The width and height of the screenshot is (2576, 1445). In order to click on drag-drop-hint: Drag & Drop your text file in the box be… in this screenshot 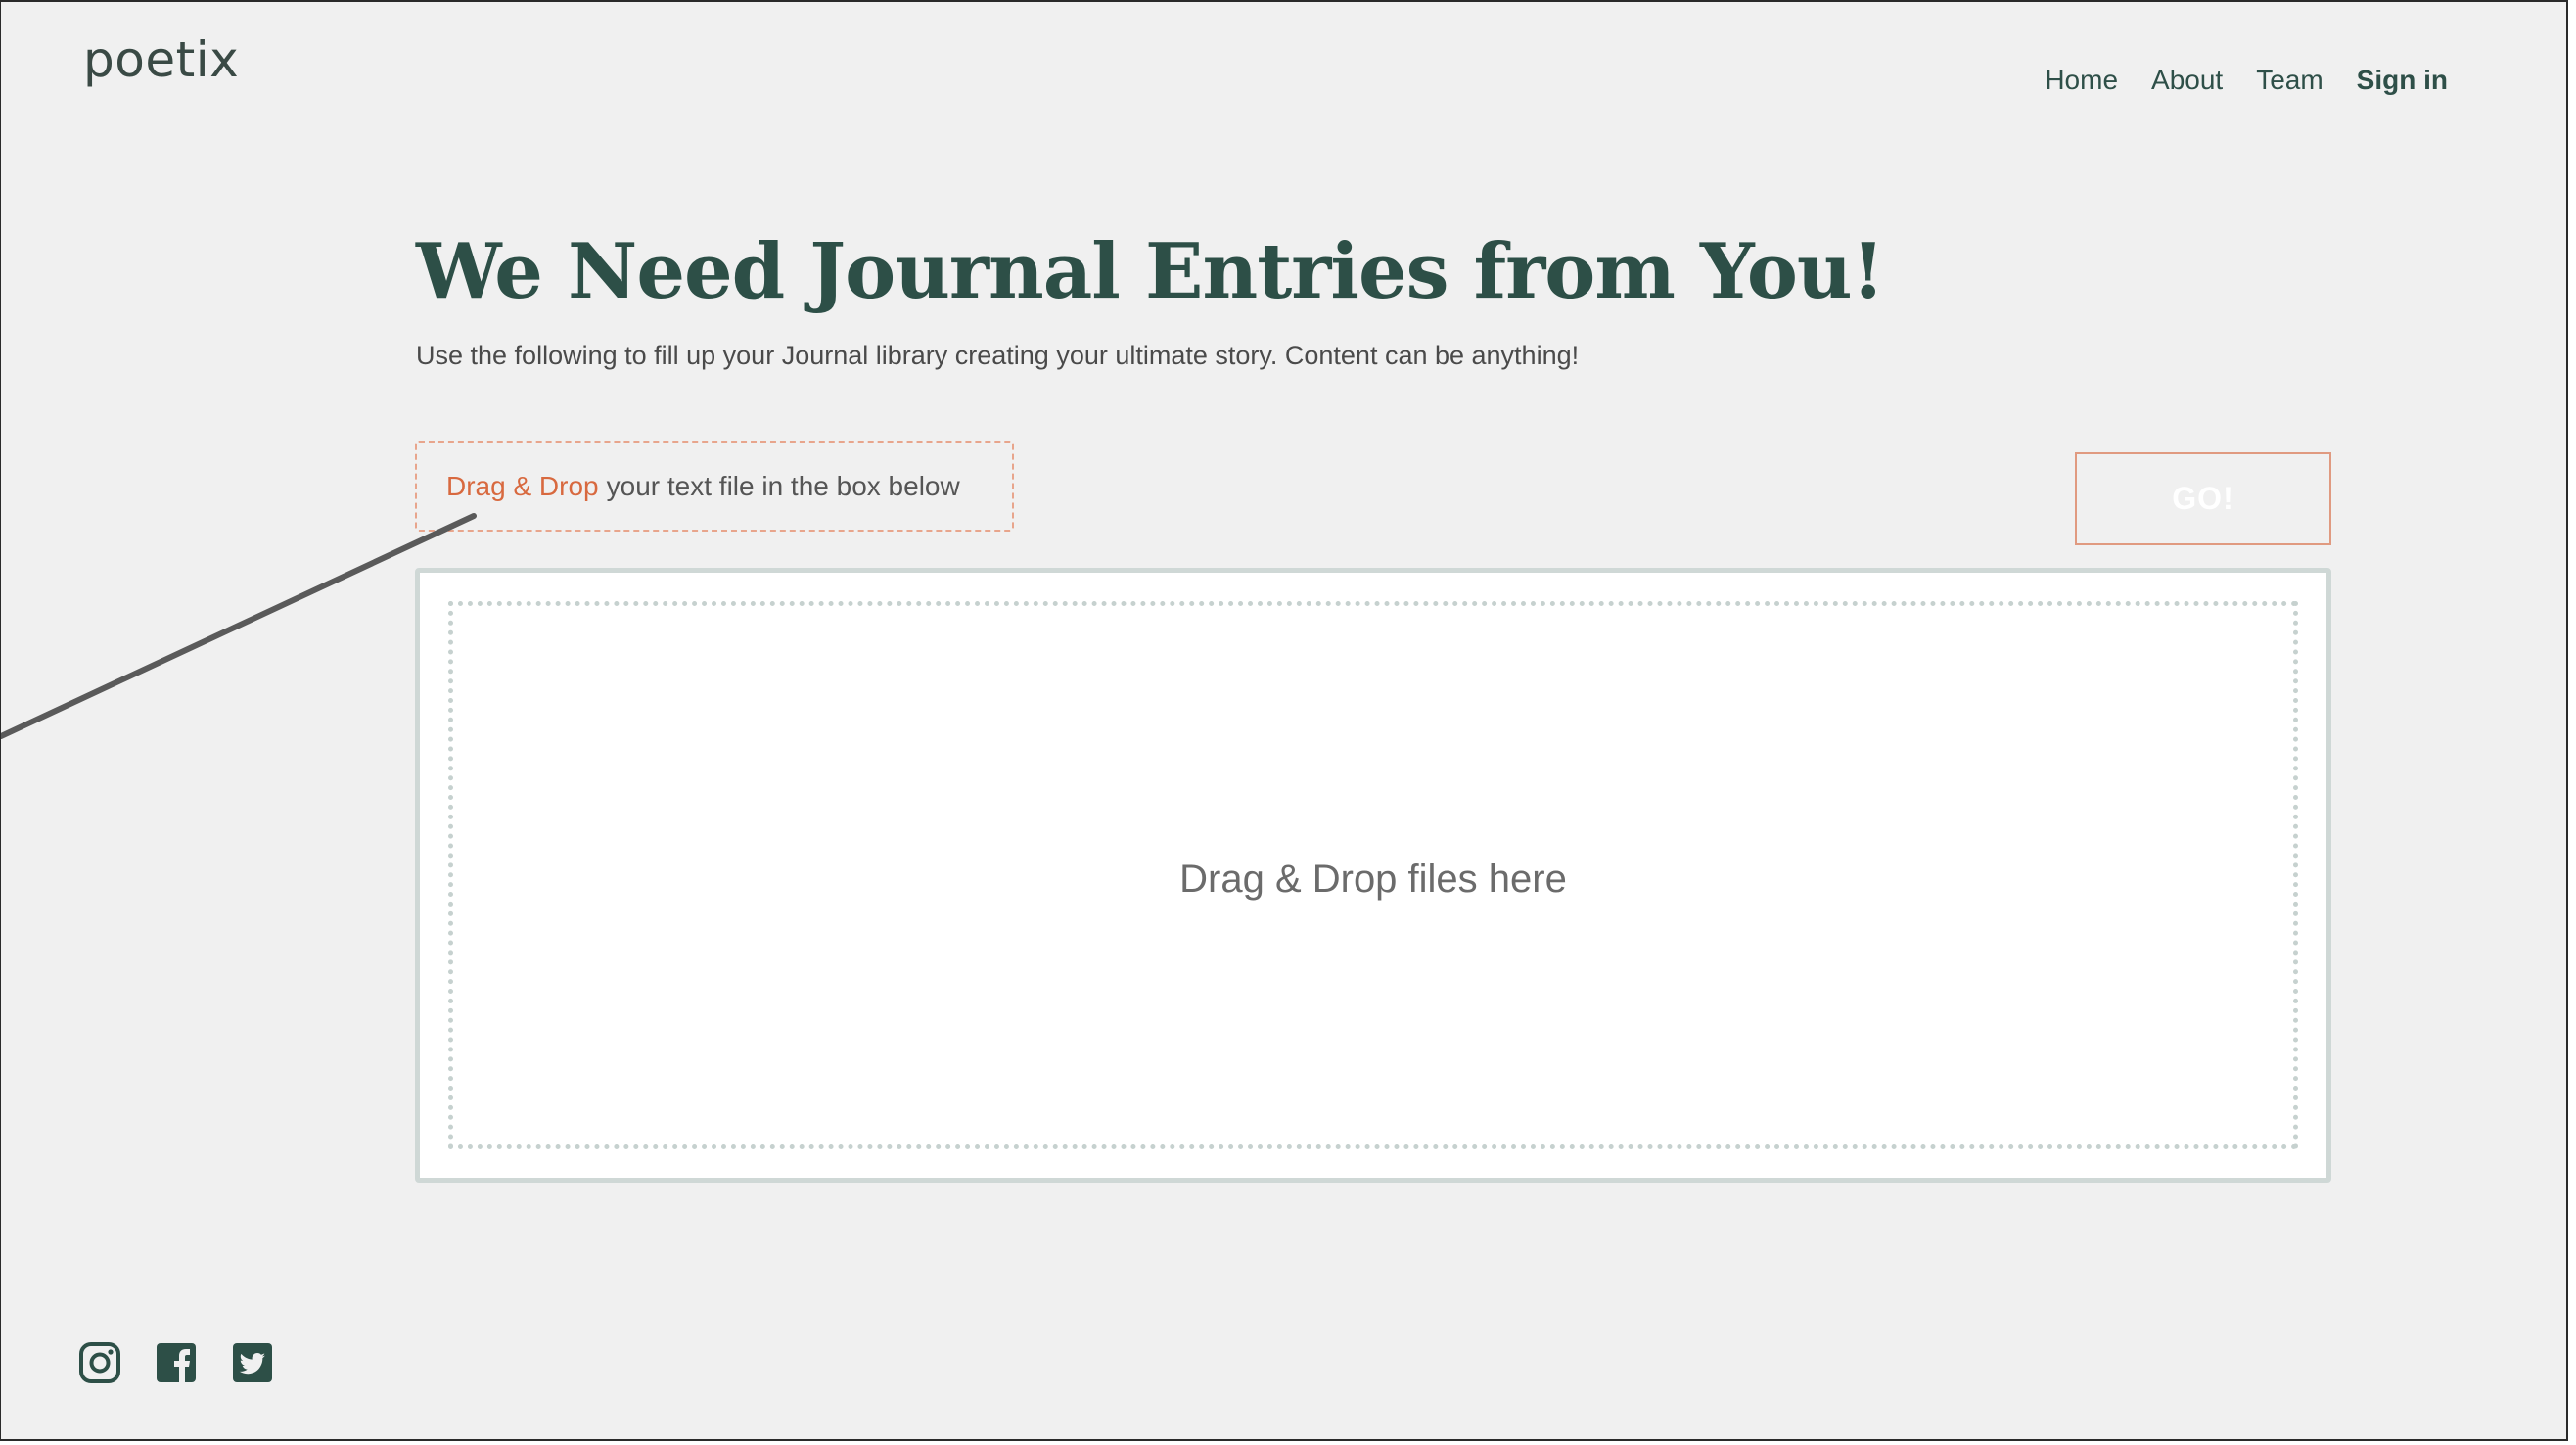, I will do `click(714, 486)`.